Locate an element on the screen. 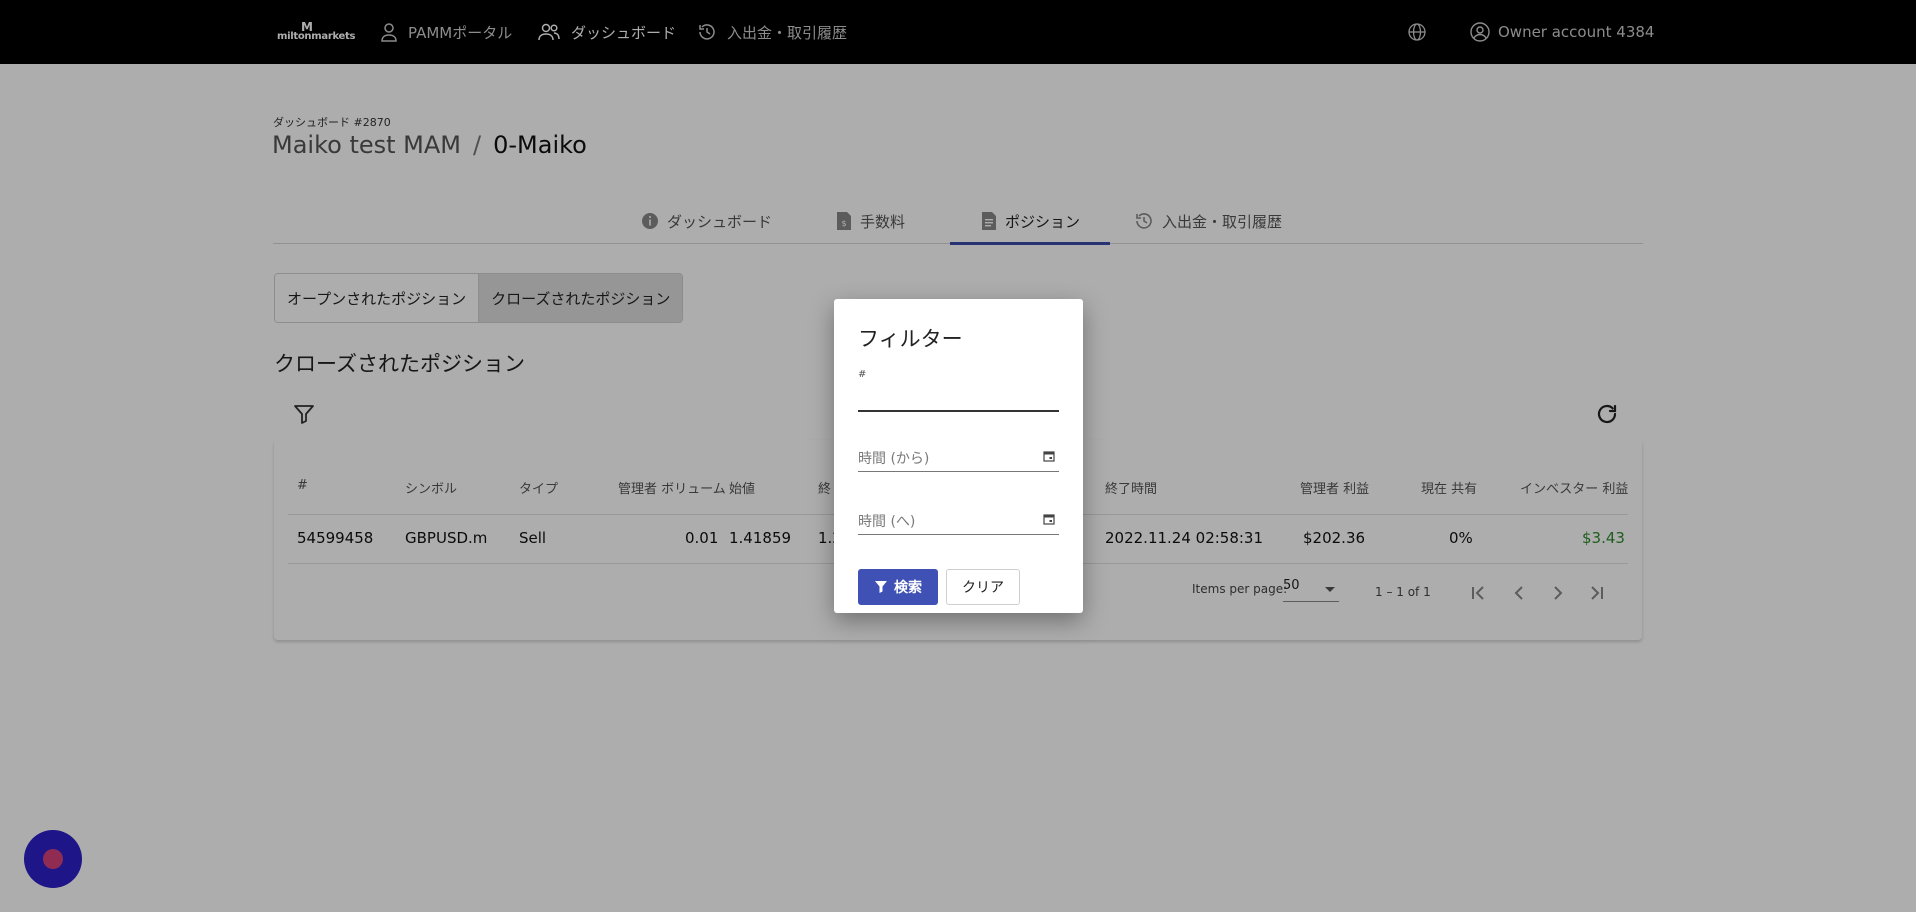 The height and width of the screenshot is (912, 1916). id-field-underline is located at coordinates (958, 411).